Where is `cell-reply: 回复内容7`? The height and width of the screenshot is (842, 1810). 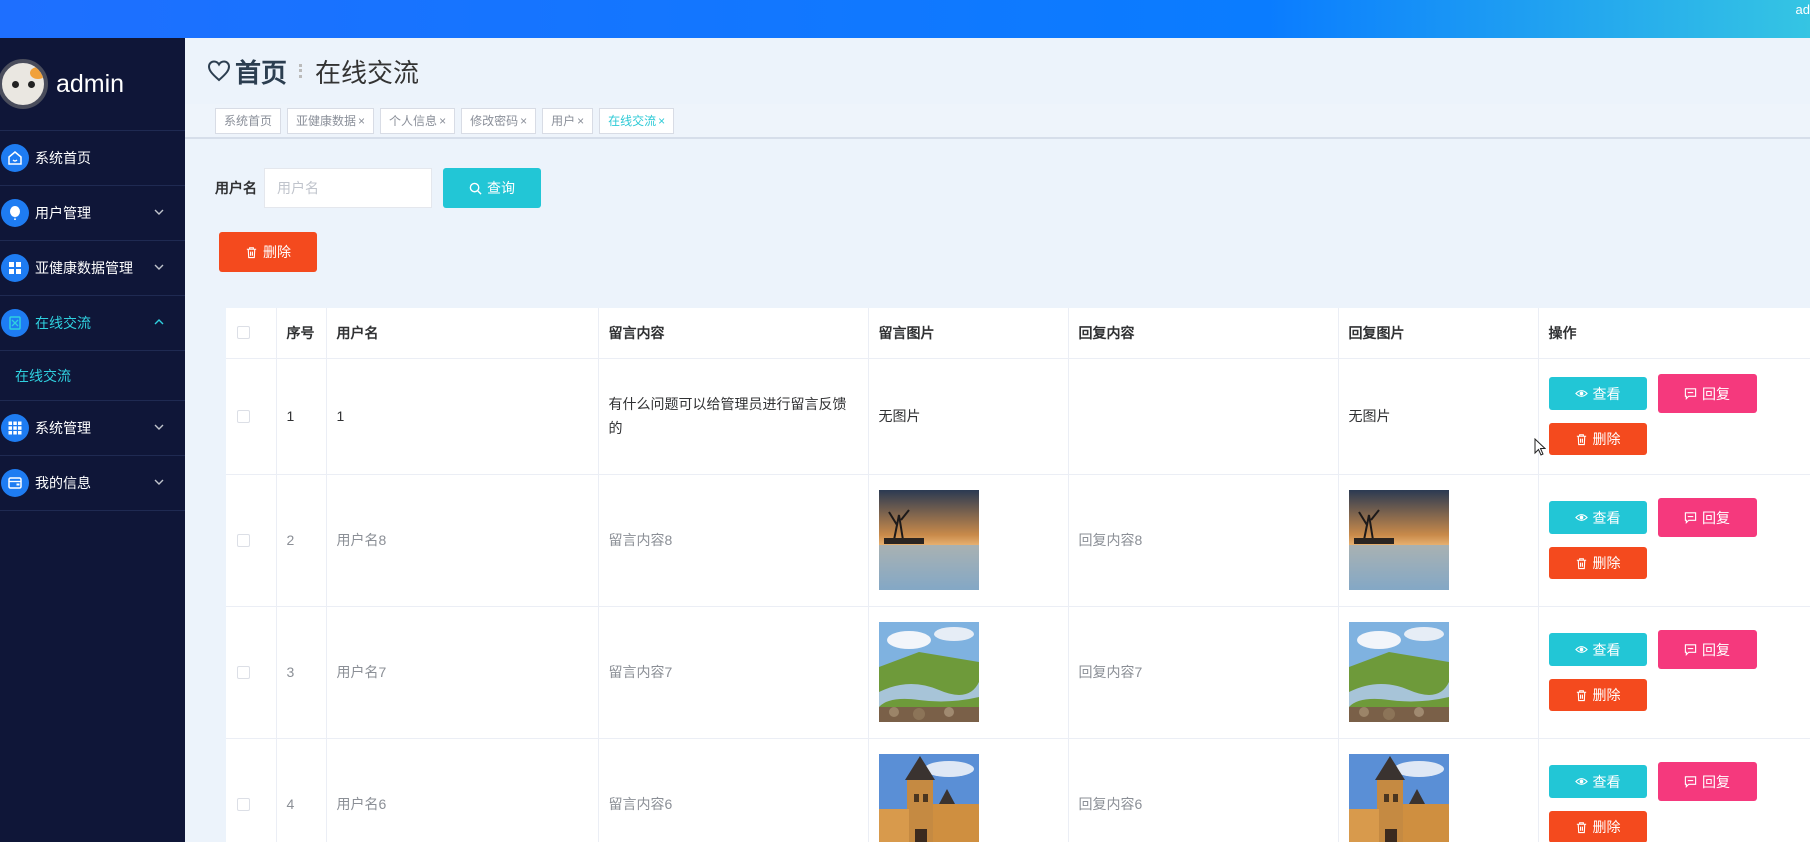
cell-reply: 回复内容7 is located at coordinates (1203, 672).